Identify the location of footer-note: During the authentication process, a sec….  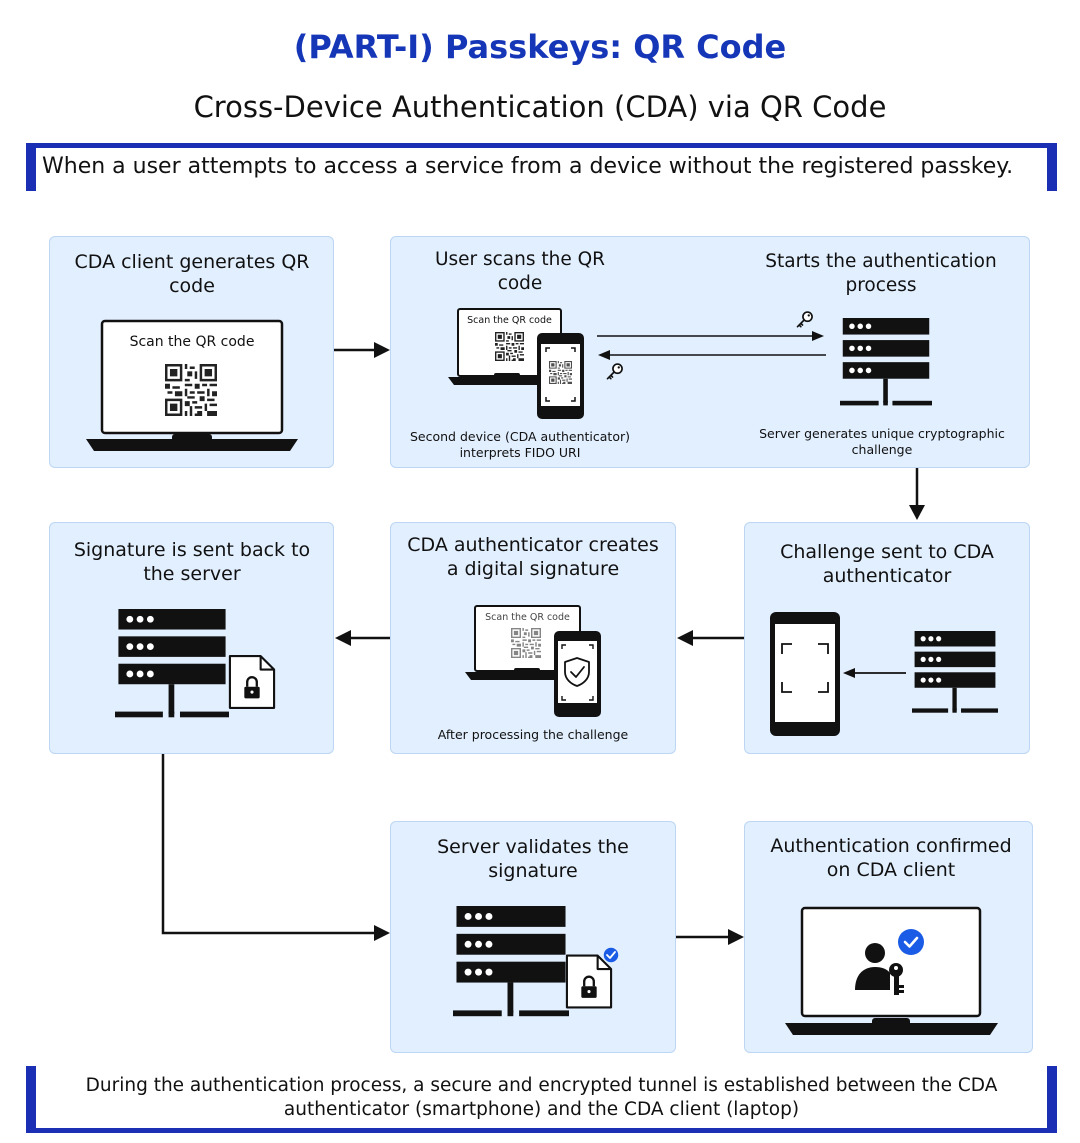
(541, 1099).